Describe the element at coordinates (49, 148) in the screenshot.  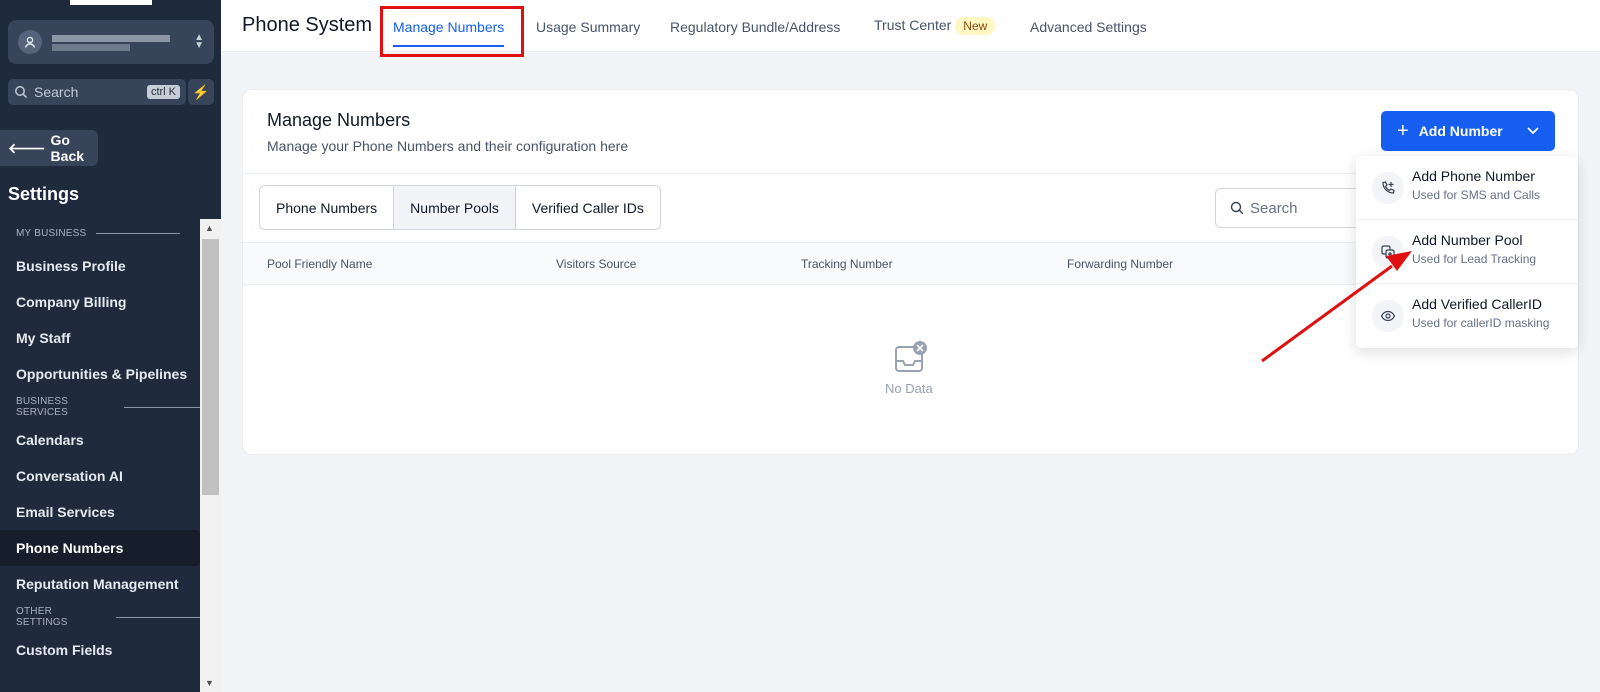
I see `go-back-button: 🡐 Go Back` at that location.